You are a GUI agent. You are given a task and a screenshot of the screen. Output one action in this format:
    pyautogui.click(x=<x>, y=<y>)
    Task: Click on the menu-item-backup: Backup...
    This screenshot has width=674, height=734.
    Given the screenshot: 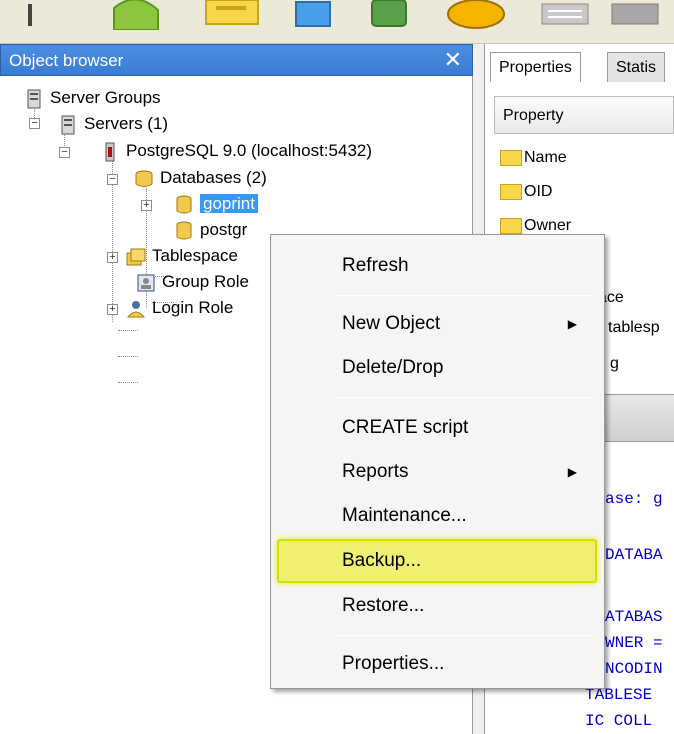 What is the action you would take?
    pyautogui.click(x=437, y=561)
    